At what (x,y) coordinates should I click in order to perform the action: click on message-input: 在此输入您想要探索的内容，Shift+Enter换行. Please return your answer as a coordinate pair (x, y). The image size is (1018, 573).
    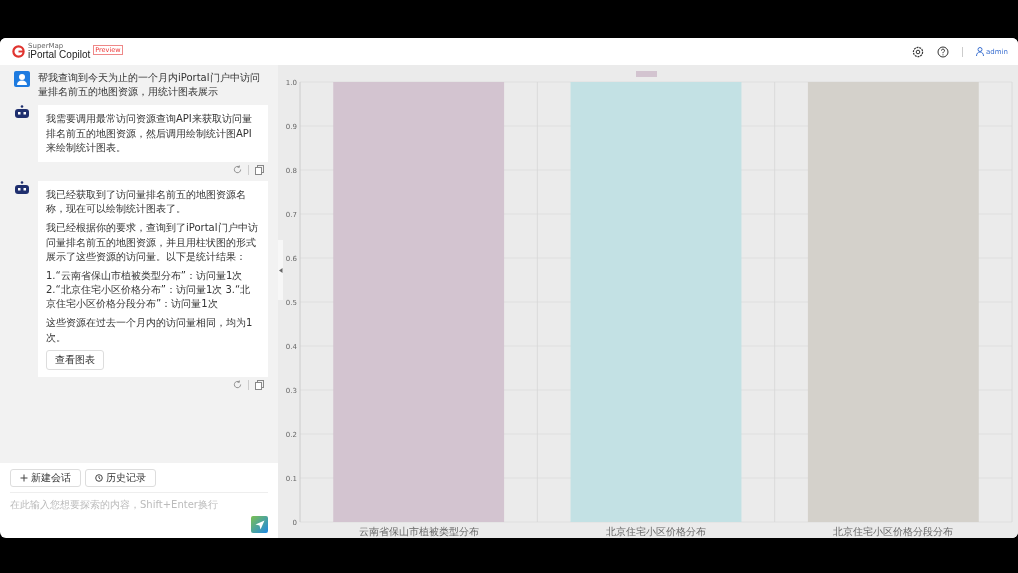
    Looking at the image, I should click on (139, 504).